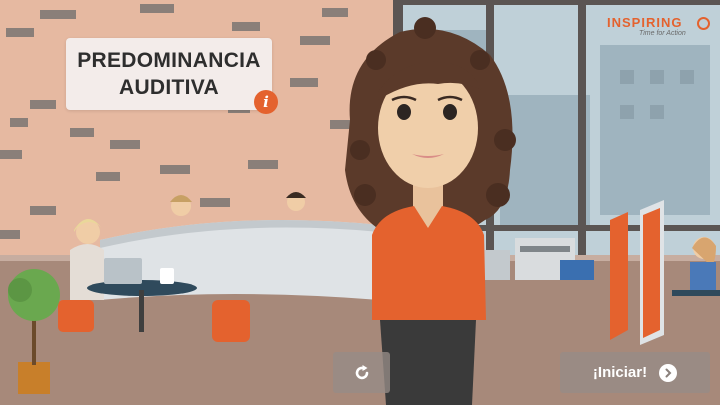 This screenshot has width=720, height=405. Describe the element at coordinates (169, 60) in the screenshot. I see `title-line-1: PREDOMINANCIA` at that location.